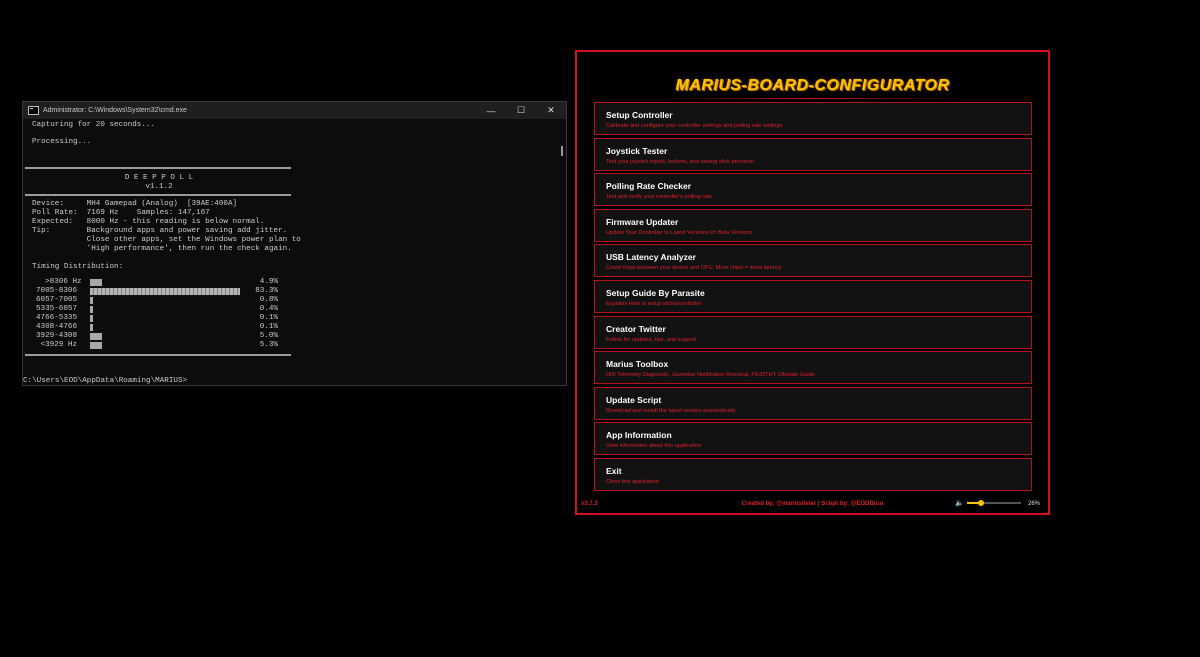 The width and height of the screenshot is (1200, 657). Describe the element at coordinates (654, 446) in the screenshot. I see `menu-item-description: View information about this application` at that location.